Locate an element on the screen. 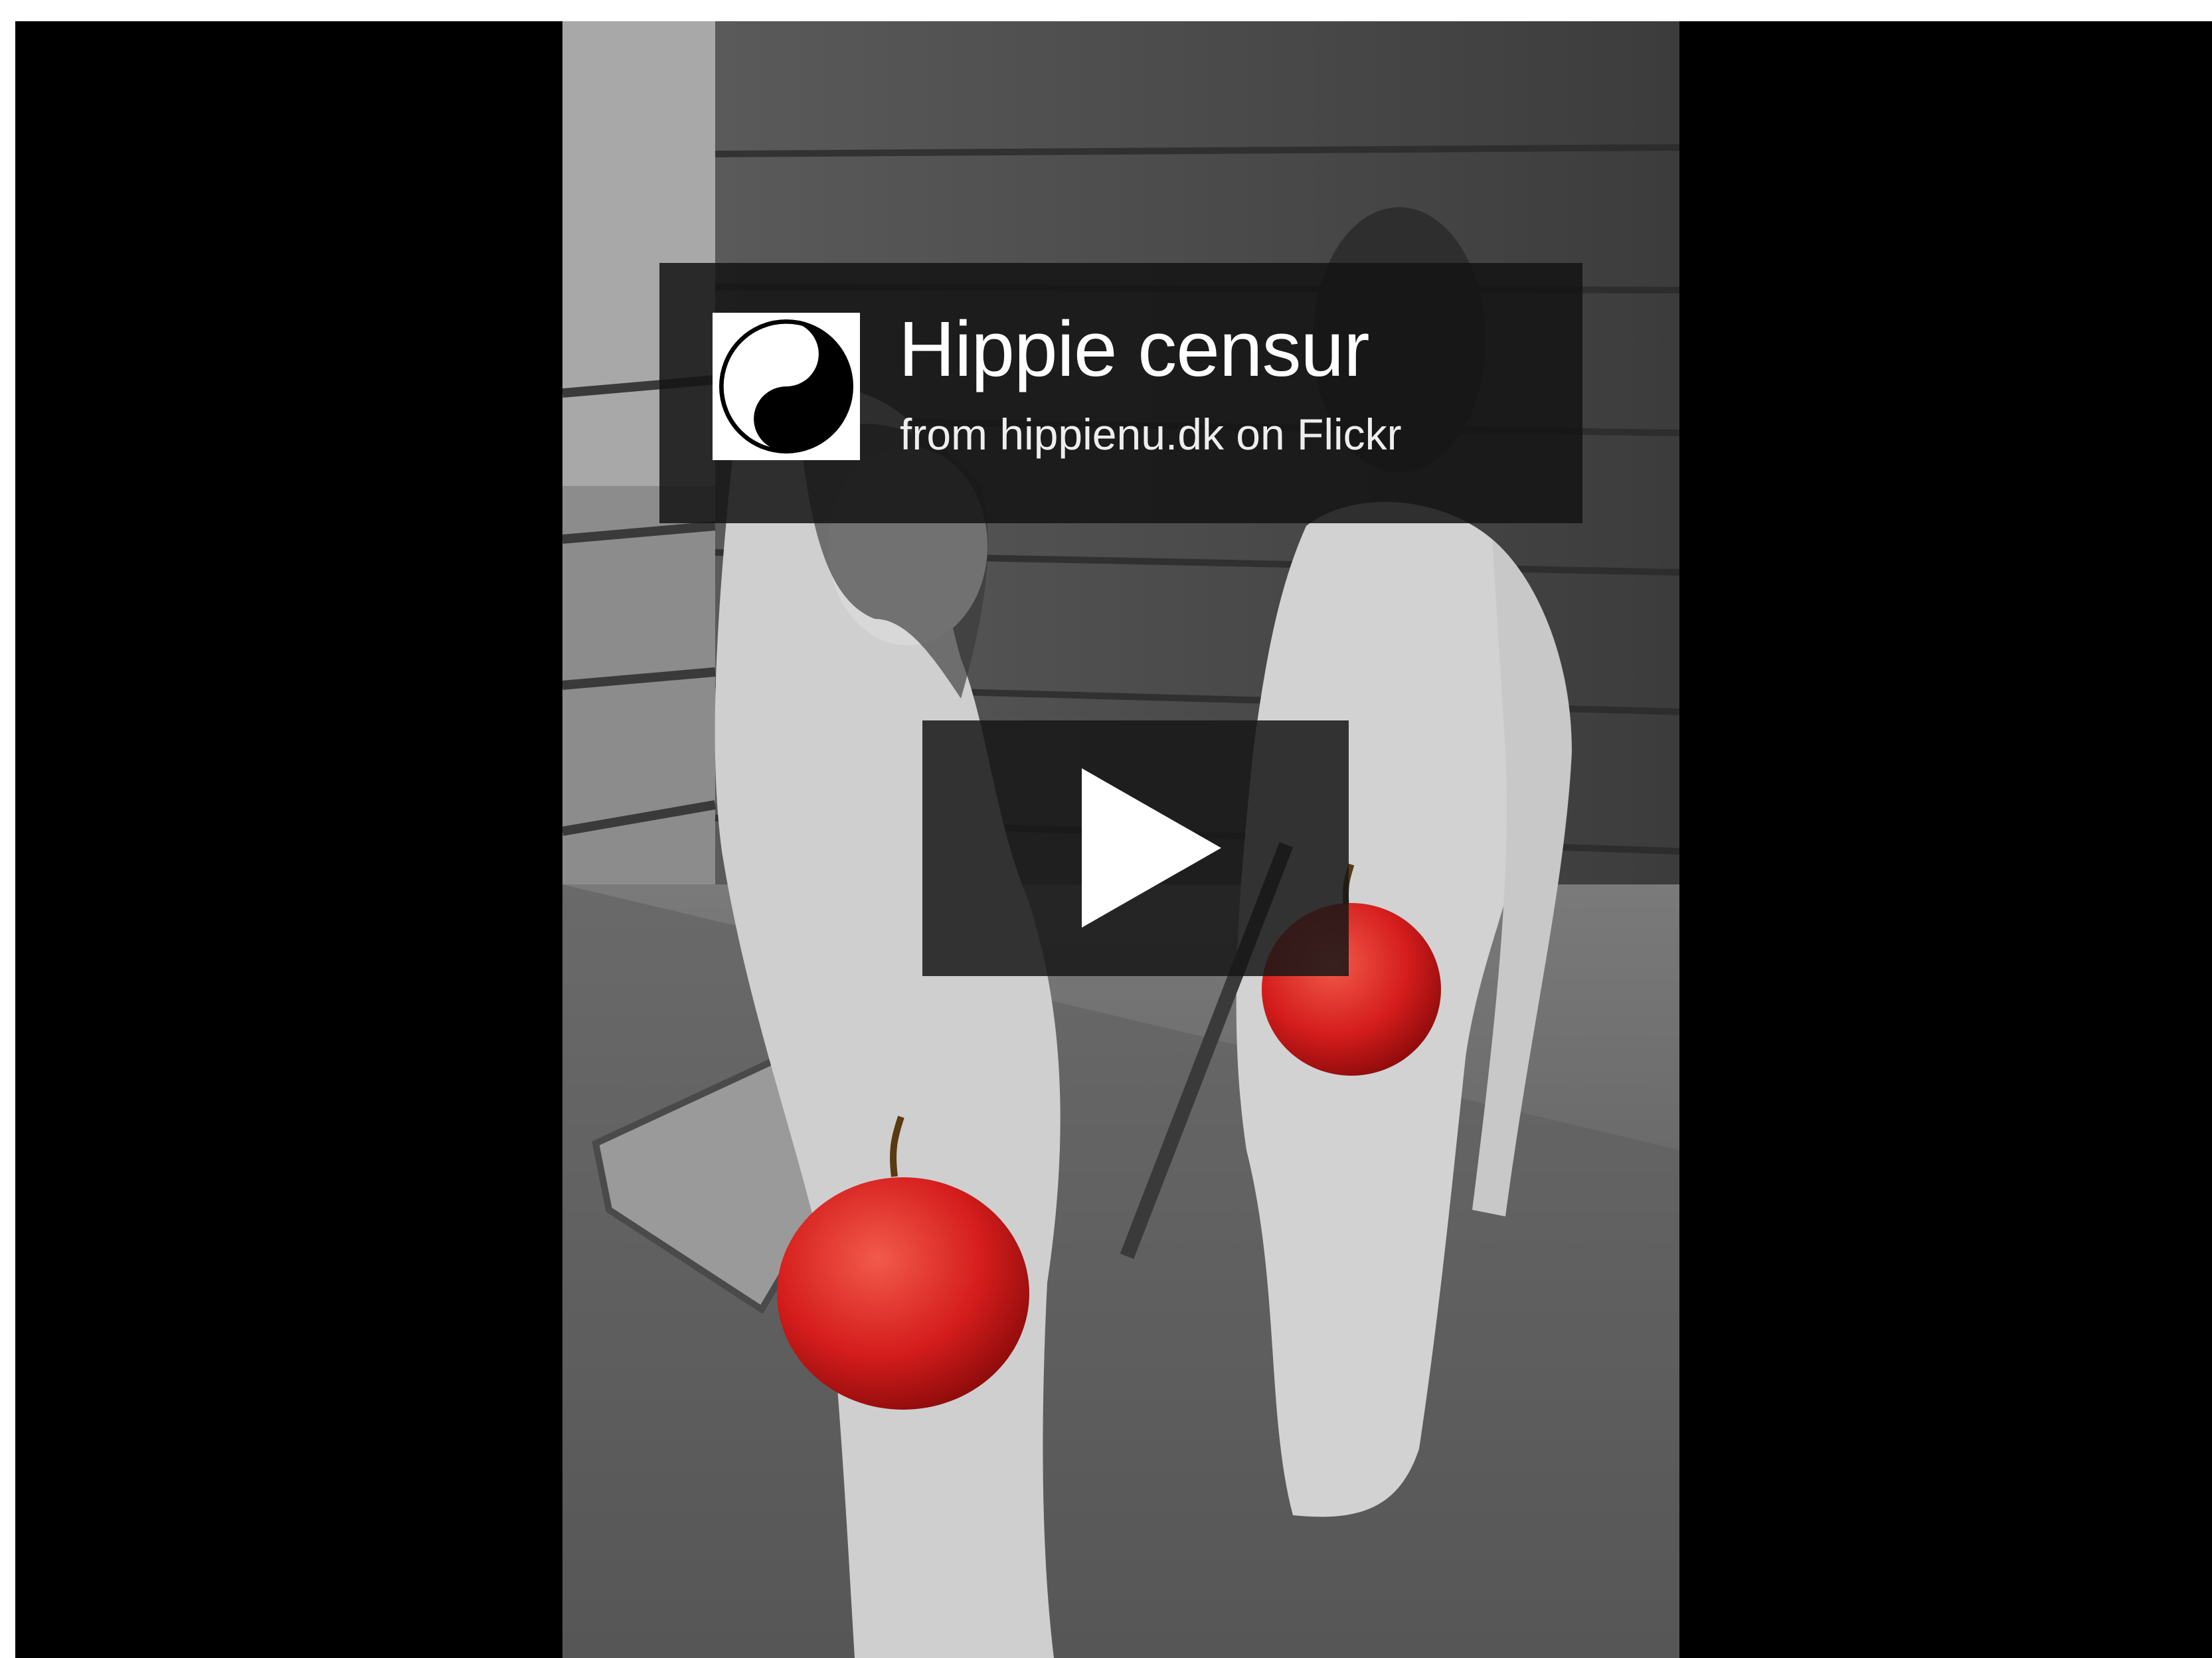 The image size is (2212, 1658). video-source: from hippienu.dk on Flickr is located at coordinates (1151, 434).